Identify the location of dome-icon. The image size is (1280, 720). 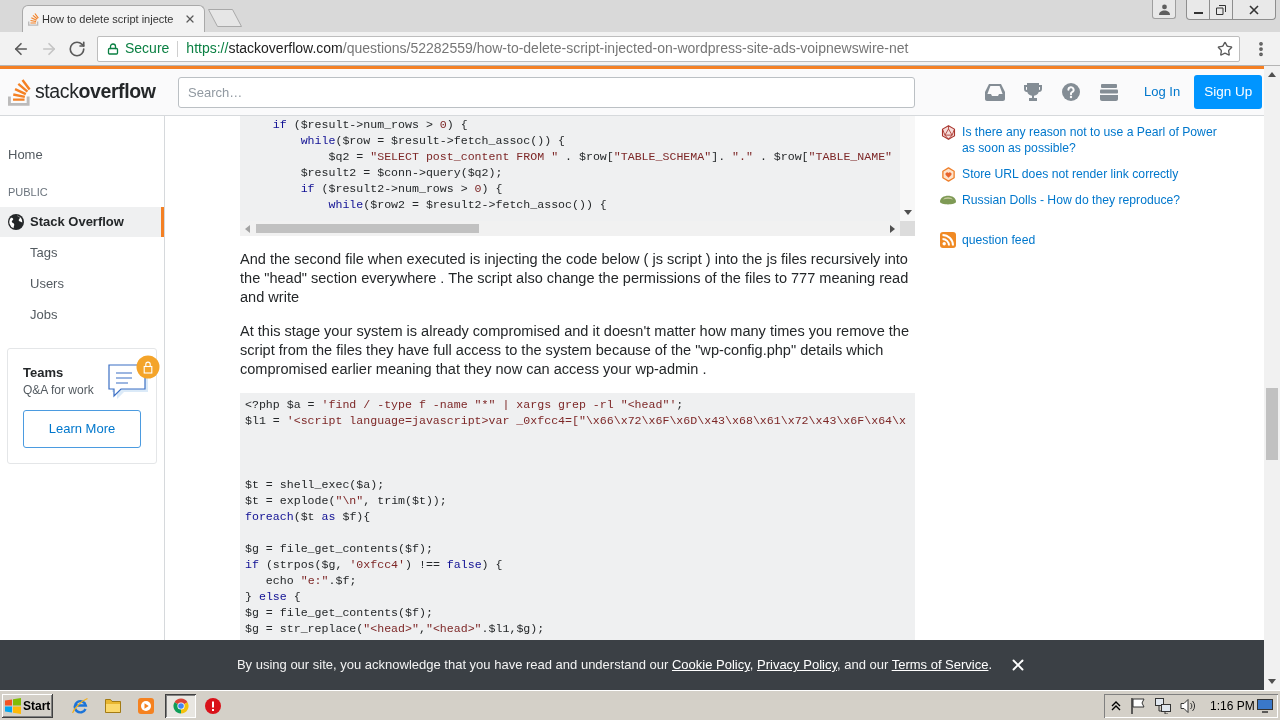
(948, 200).